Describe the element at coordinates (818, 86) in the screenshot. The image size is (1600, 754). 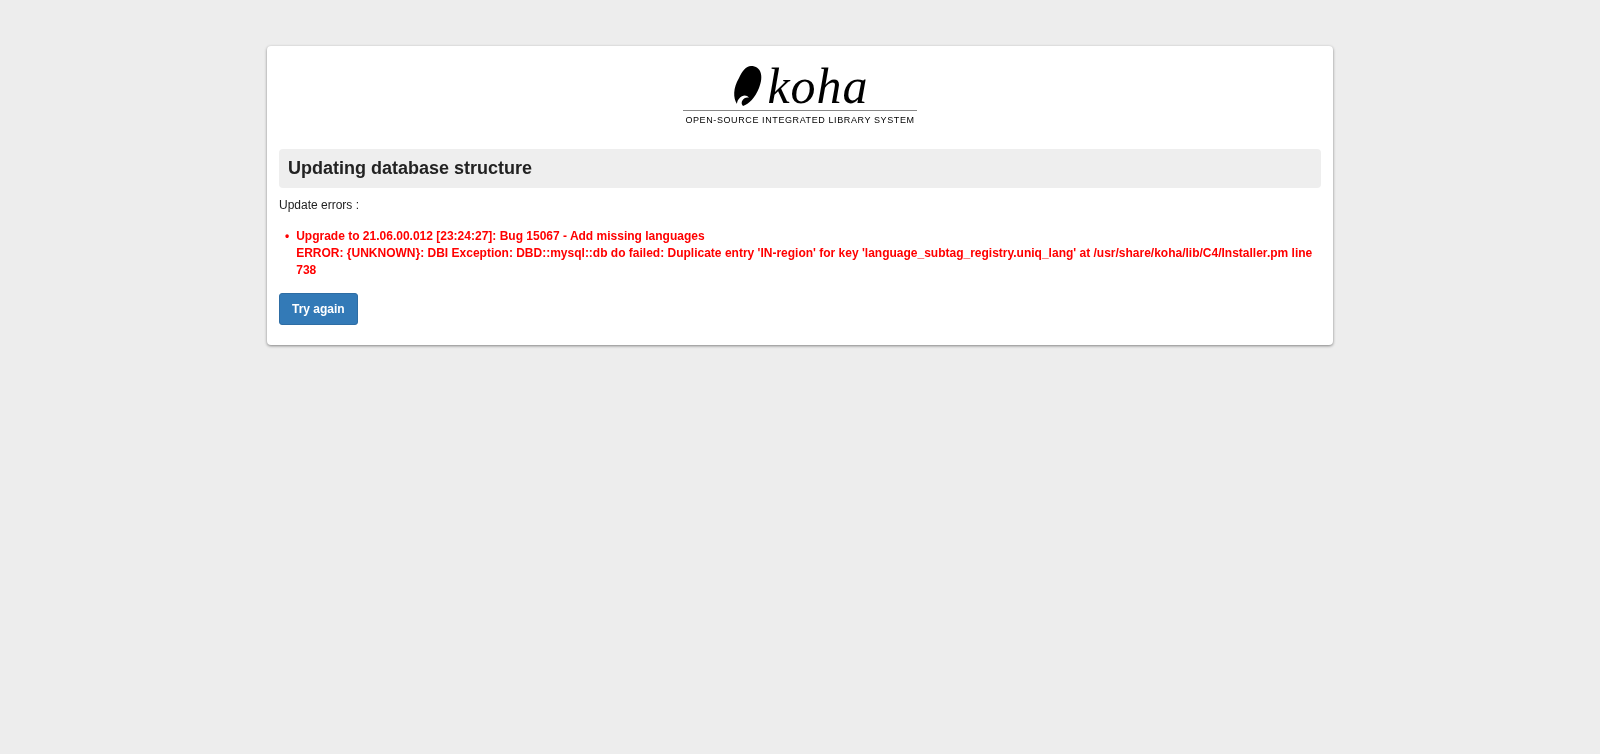
I see `logo-wordmark: koha` at that location.